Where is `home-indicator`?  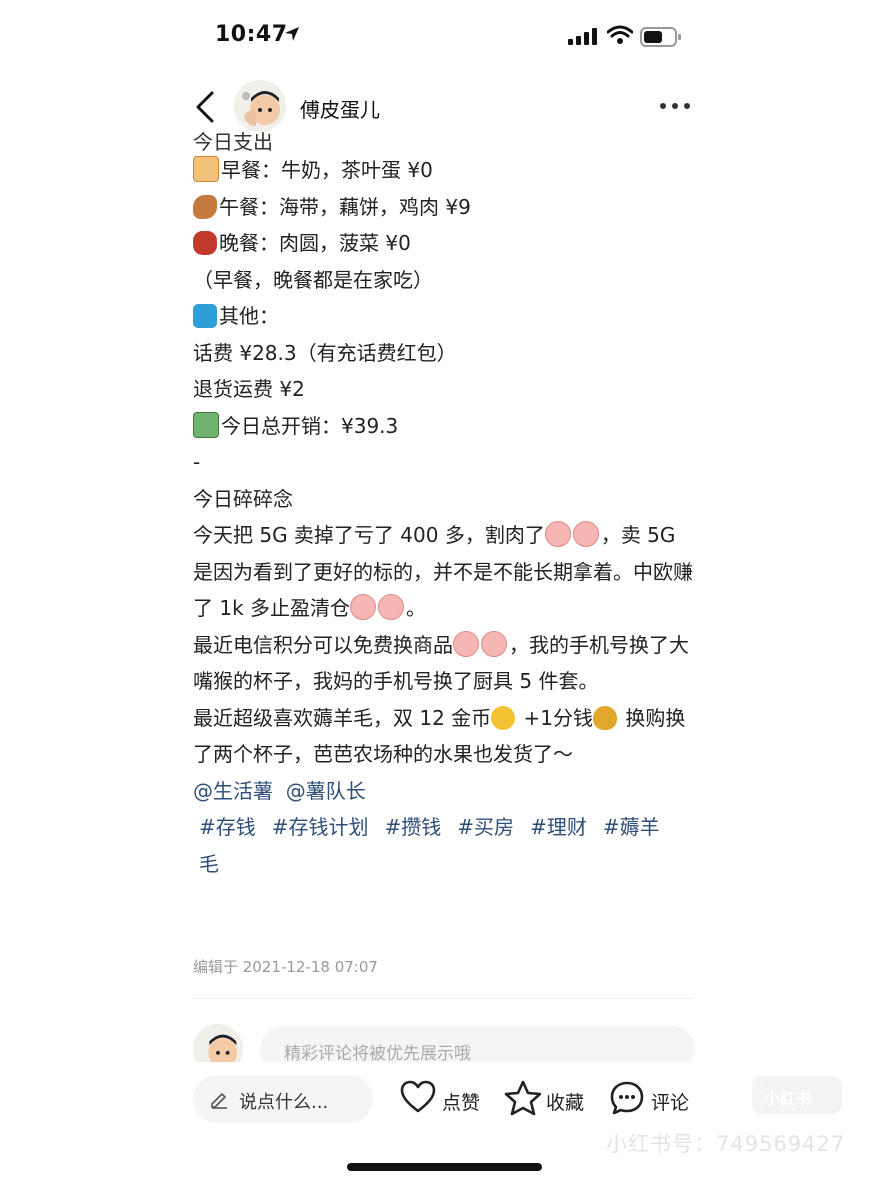
home-indicator is located at coordinates (444, 1167).